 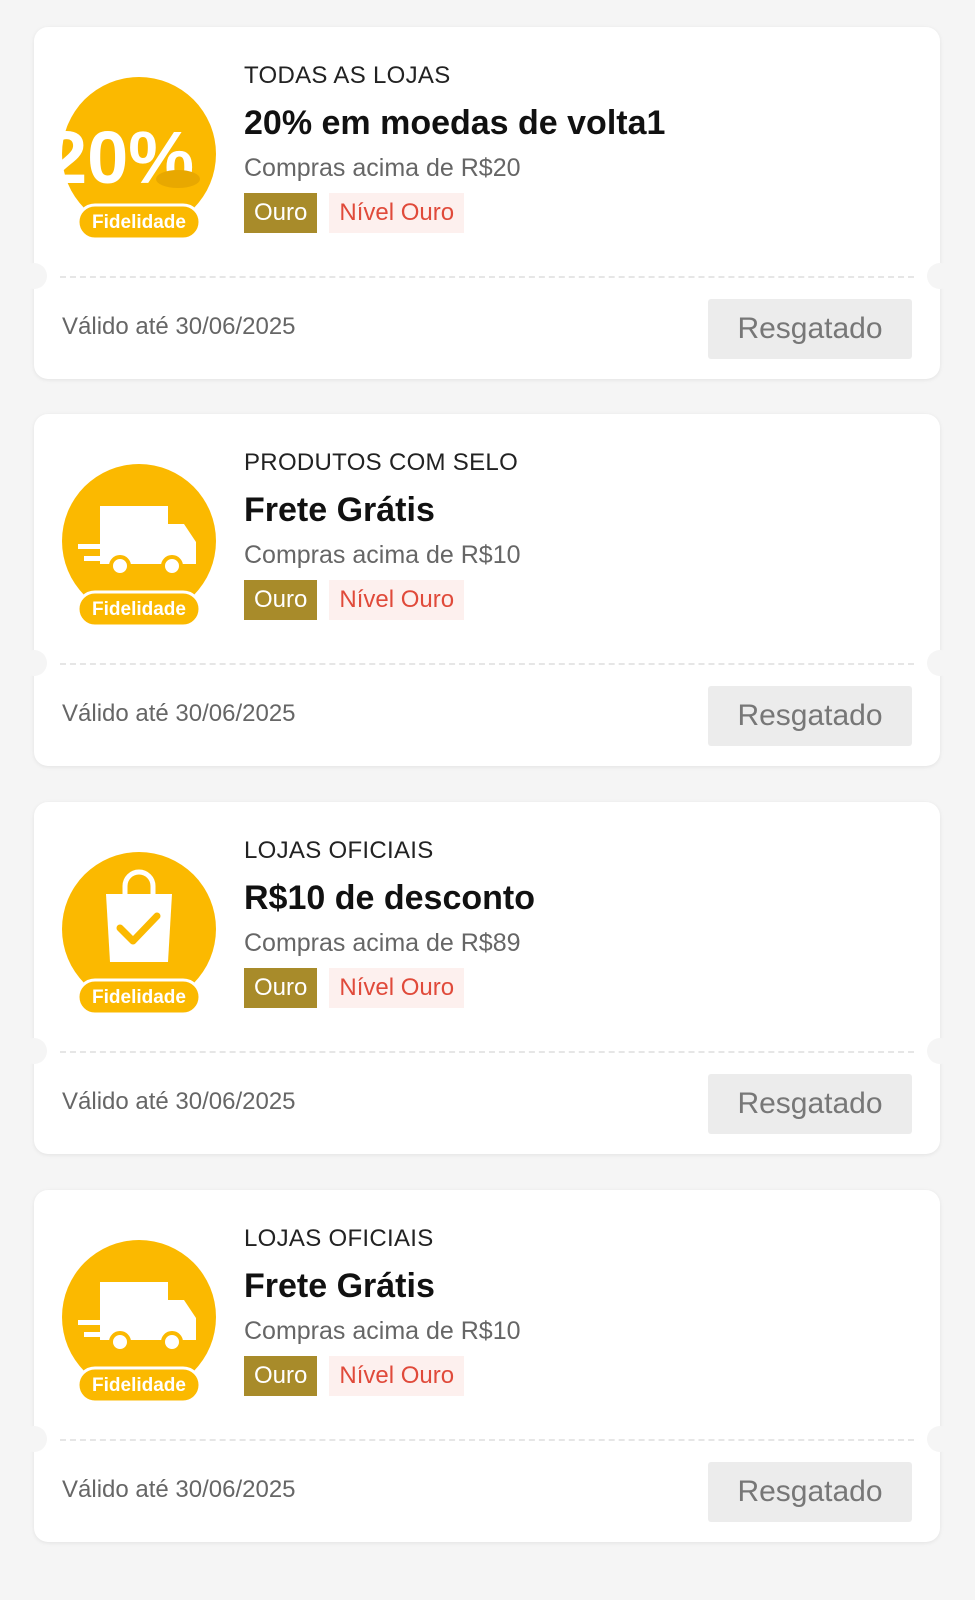 I want to click on percent-coin-icon: 20% Fidelidade, so click(x=139, y=160).